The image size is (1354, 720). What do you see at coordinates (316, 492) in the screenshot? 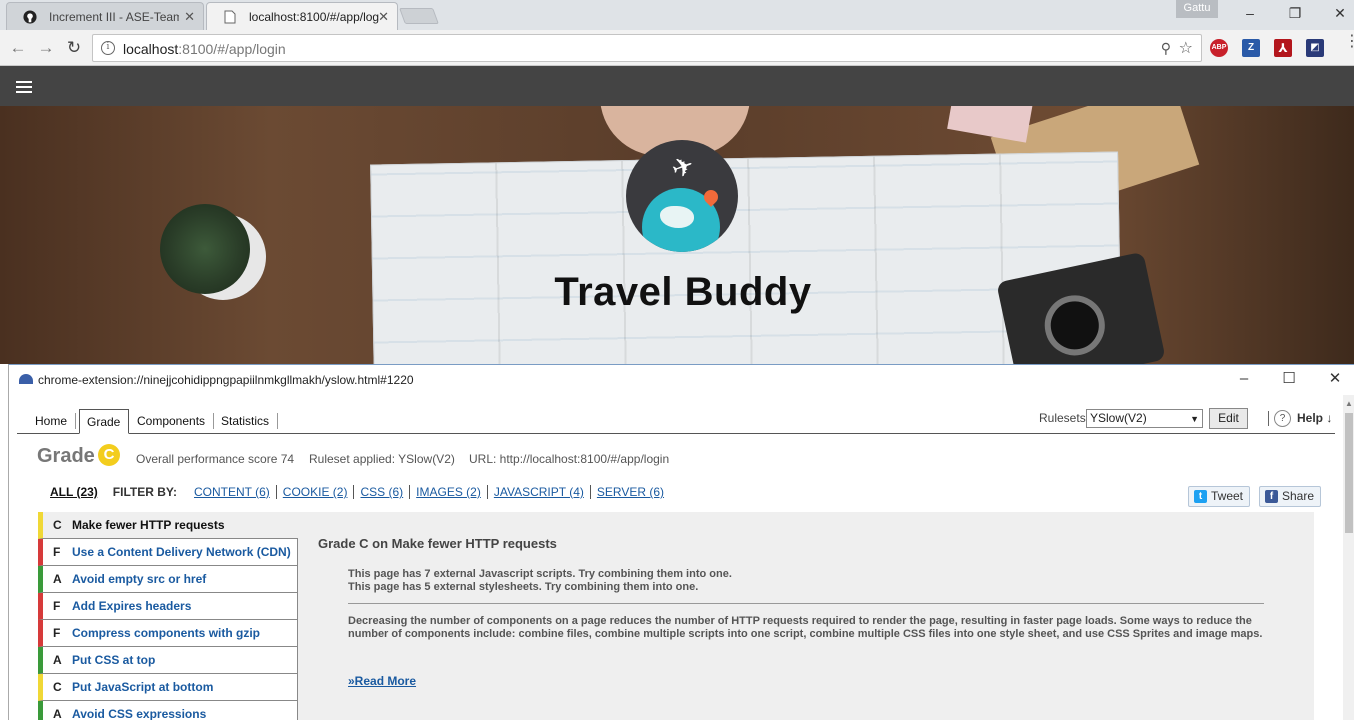
I see `filter-cookie: COOKIE (2)` at bounding box center [316, 492].